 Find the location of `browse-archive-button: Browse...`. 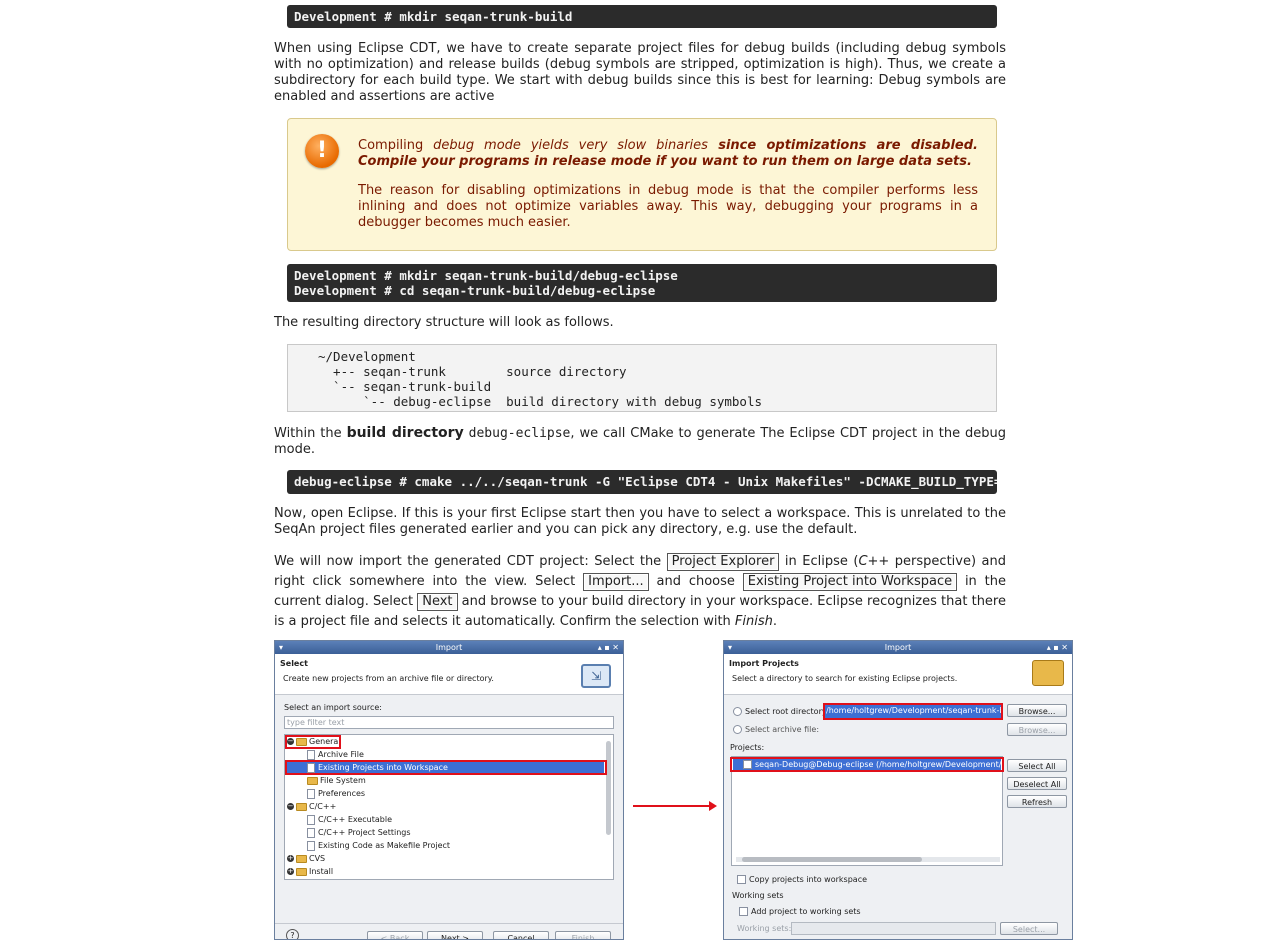

browse-archive-button: Browse... is located at coordinates (1037, 729).